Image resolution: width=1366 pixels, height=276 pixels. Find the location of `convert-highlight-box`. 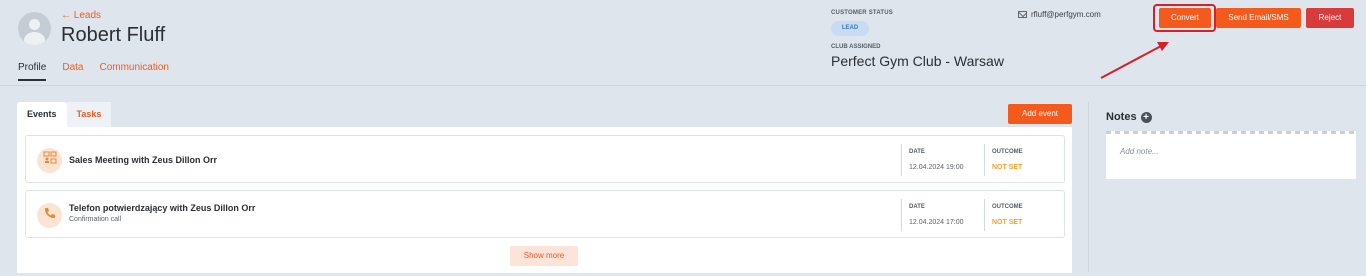

convert-highlight-box is located at coordinates (1184, 18).